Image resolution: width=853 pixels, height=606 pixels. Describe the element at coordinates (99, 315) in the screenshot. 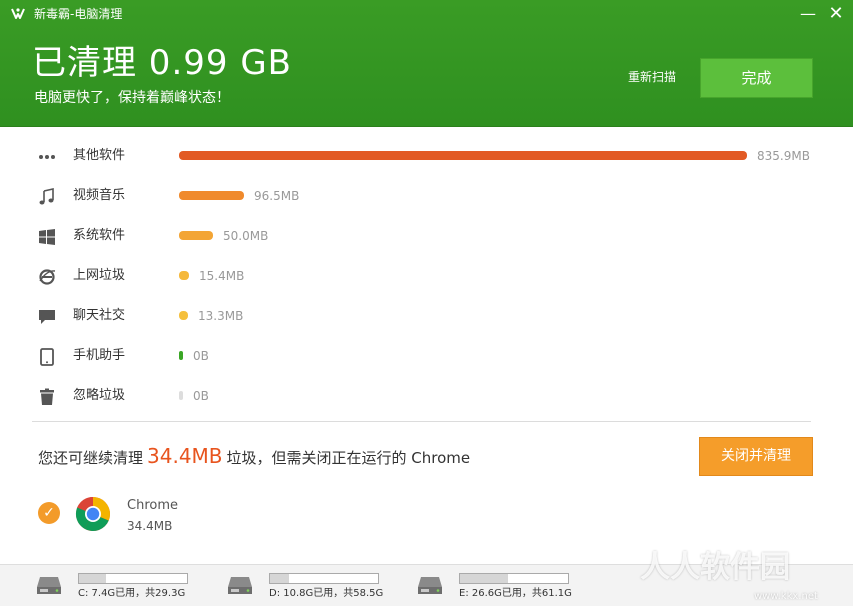

I see `category-label: 聊天社交` at that location.